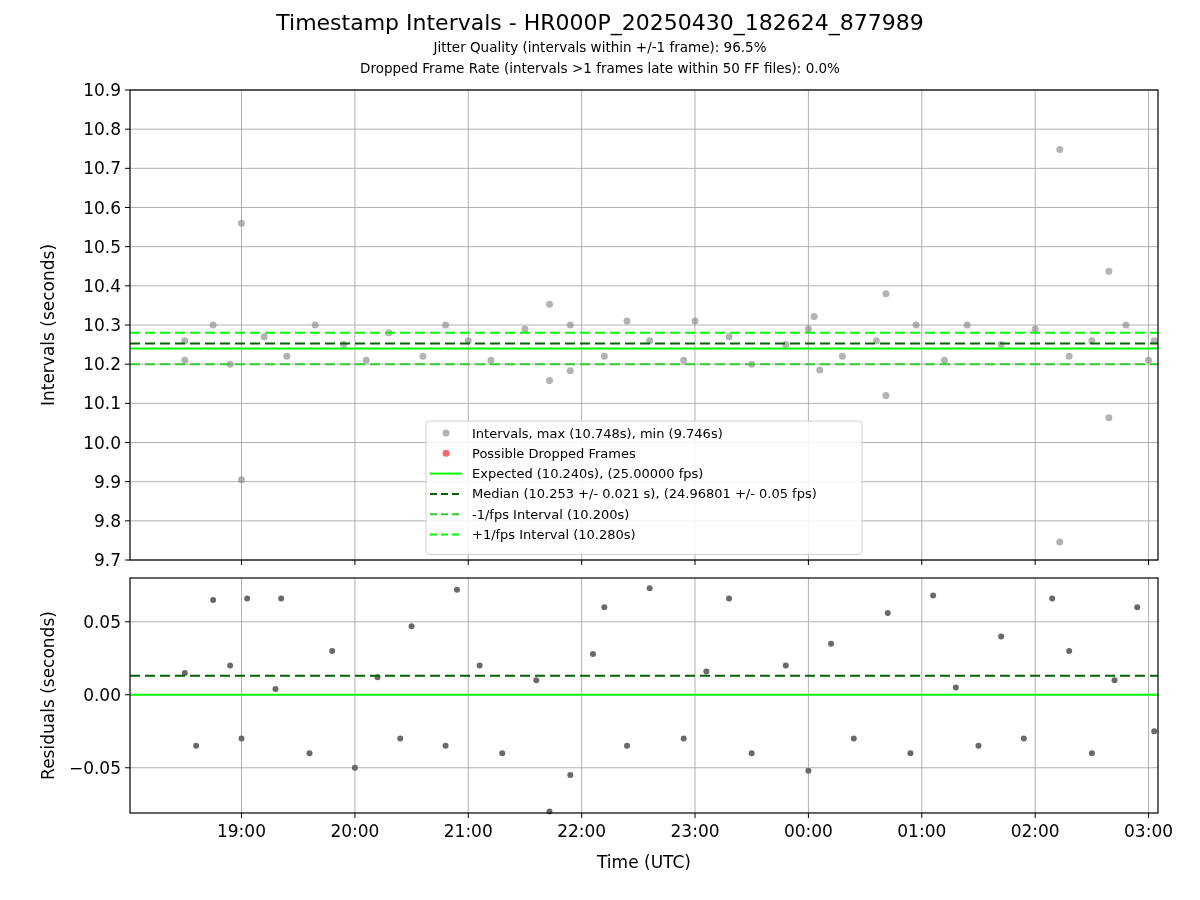 This screenshot has height=900, width=1200. I want to click on tick-label: 10.9, so click(102, 90).